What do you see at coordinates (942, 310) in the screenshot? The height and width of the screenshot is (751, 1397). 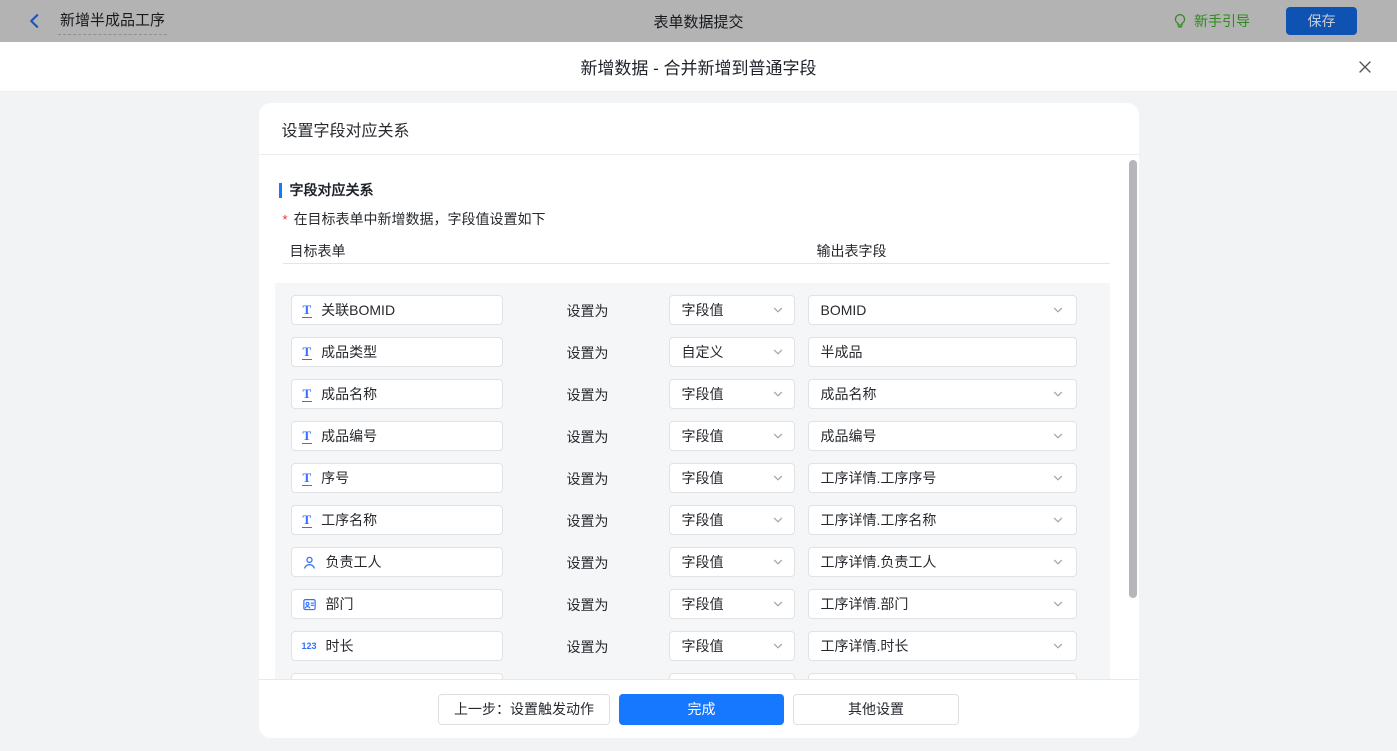 I see `output-field-select: BOMID` at bounding box center [942, 310].